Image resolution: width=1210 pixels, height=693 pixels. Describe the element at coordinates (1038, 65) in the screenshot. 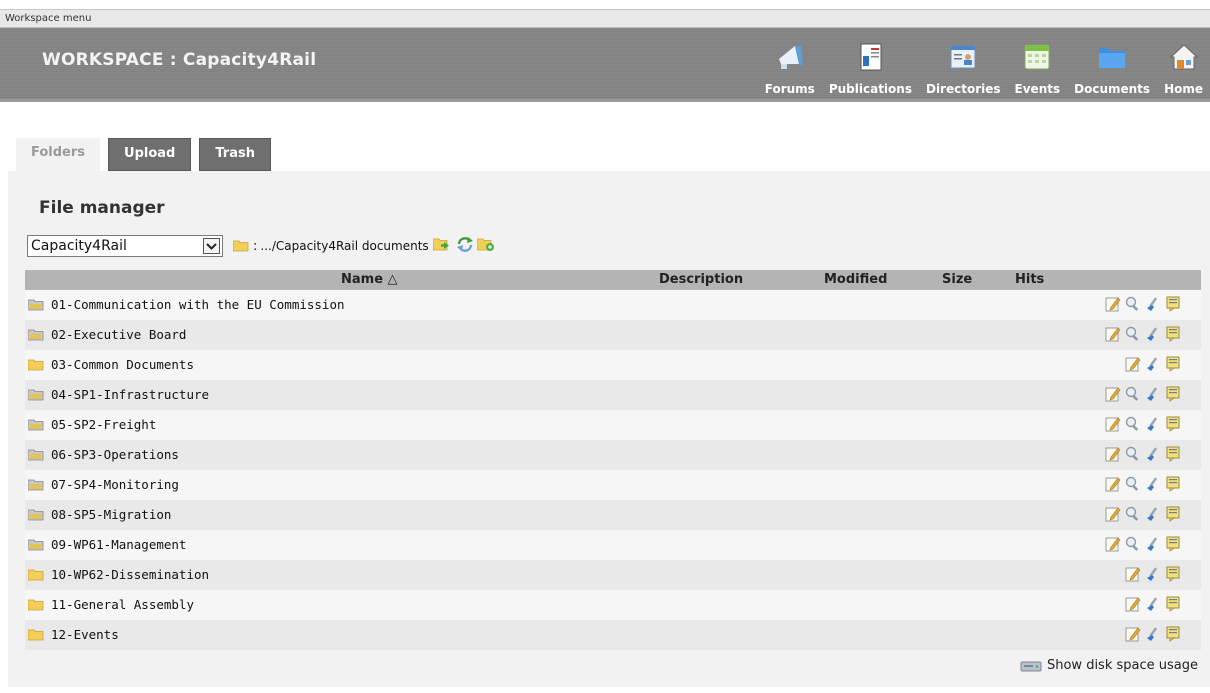

I see `nav-events: Events` at that location.